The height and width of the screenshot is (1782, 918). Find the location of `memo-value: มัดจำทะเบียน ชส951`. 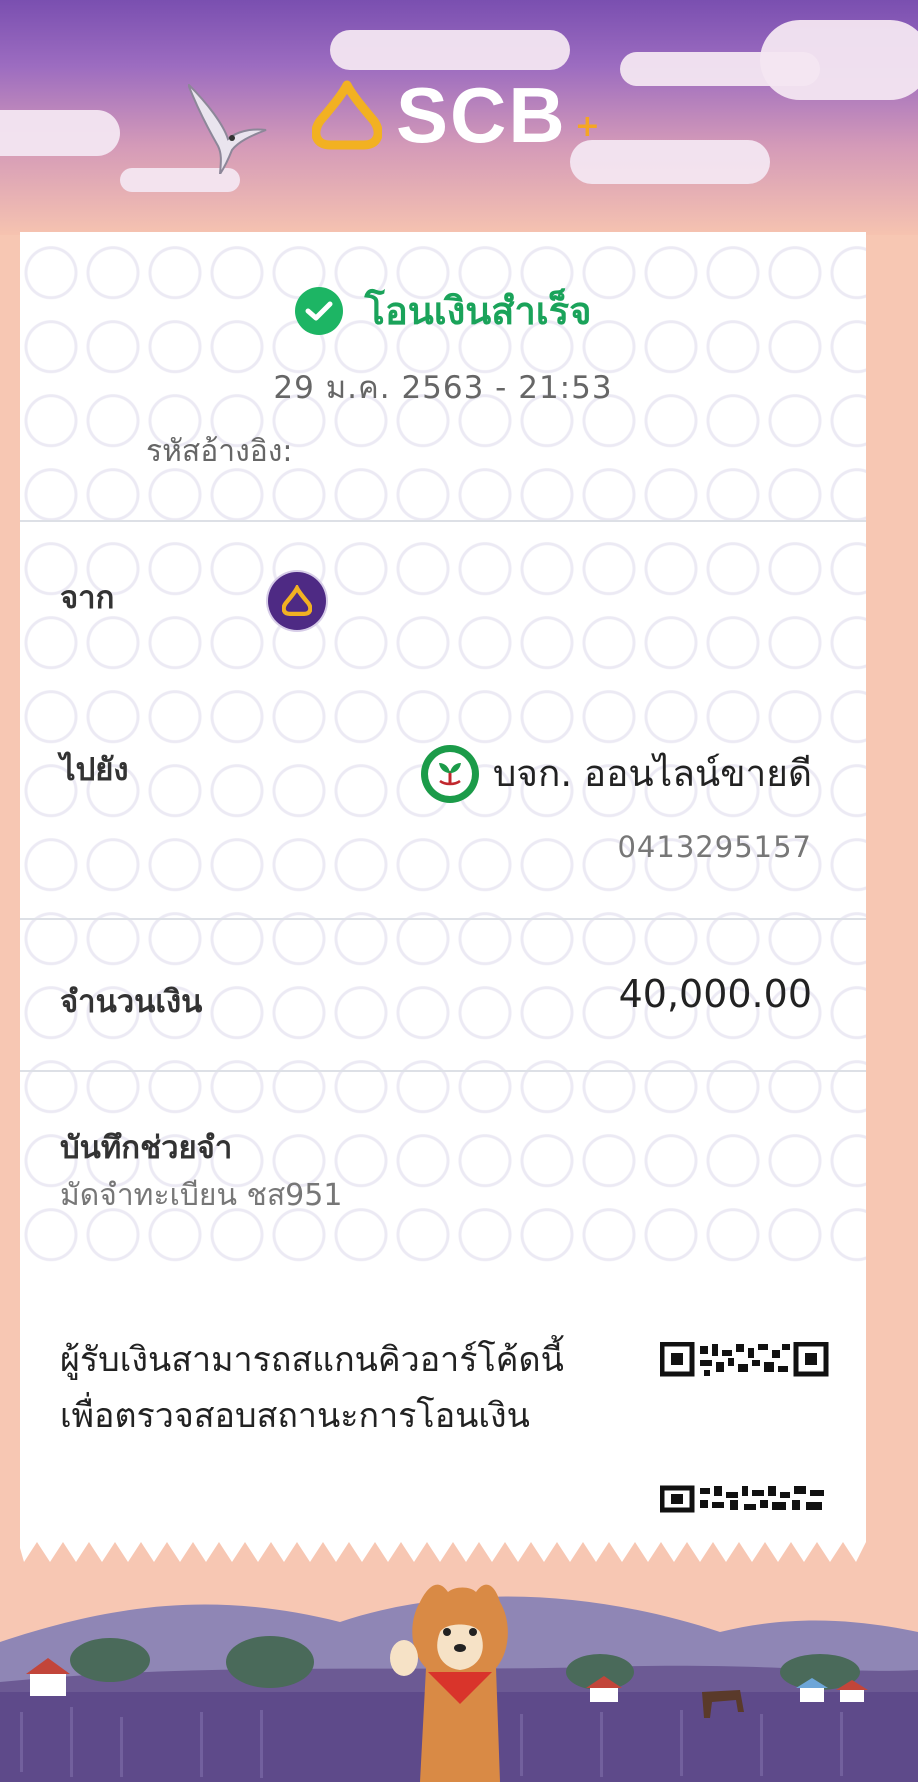

memo-value: มัดจำทะเบียน ชส951 is located at coordinates (201, 1195).